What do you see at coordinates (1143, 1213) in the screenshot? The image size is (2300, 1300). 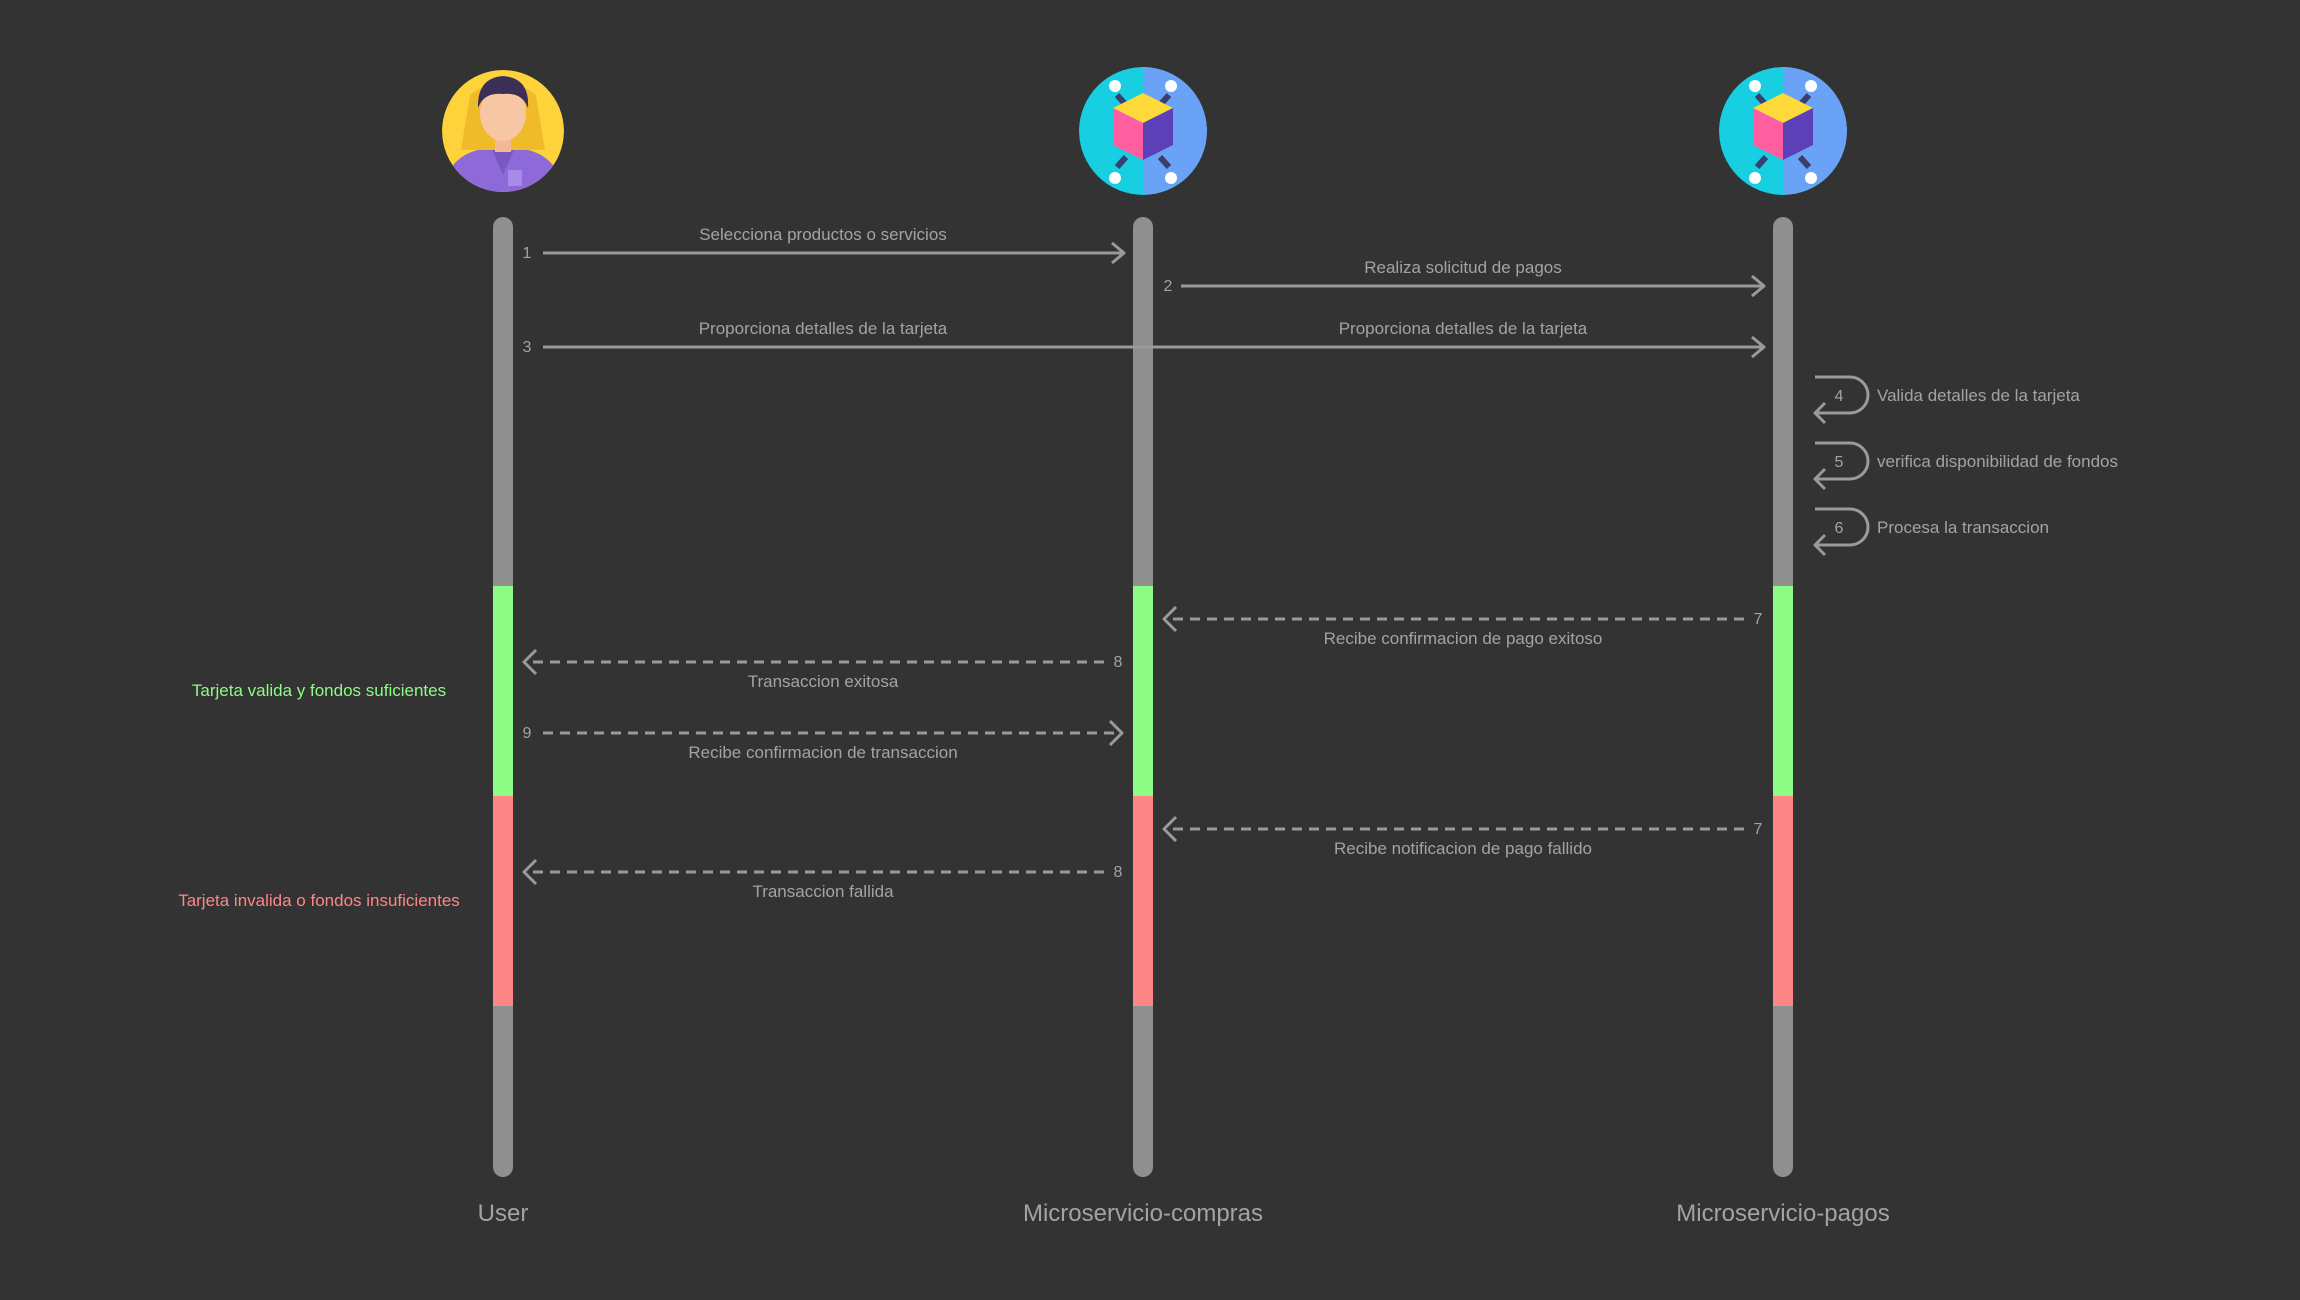 I see `participant-label-compras: Microservicio-compras` at bounding box center [1143, 1213].